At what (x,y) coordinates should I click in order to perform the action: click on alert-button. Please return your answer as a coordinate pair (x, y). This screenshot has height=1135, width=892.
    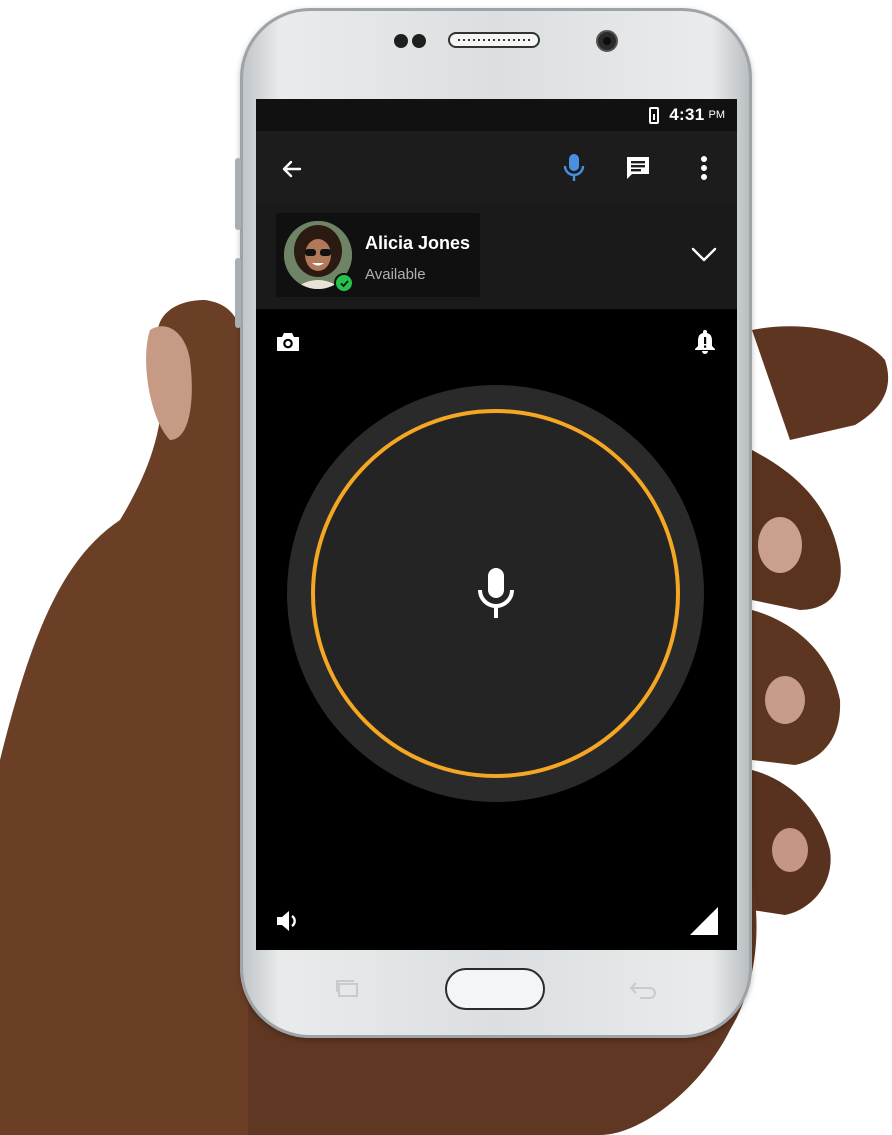
    Looking at the image, I should click on (705, 342).